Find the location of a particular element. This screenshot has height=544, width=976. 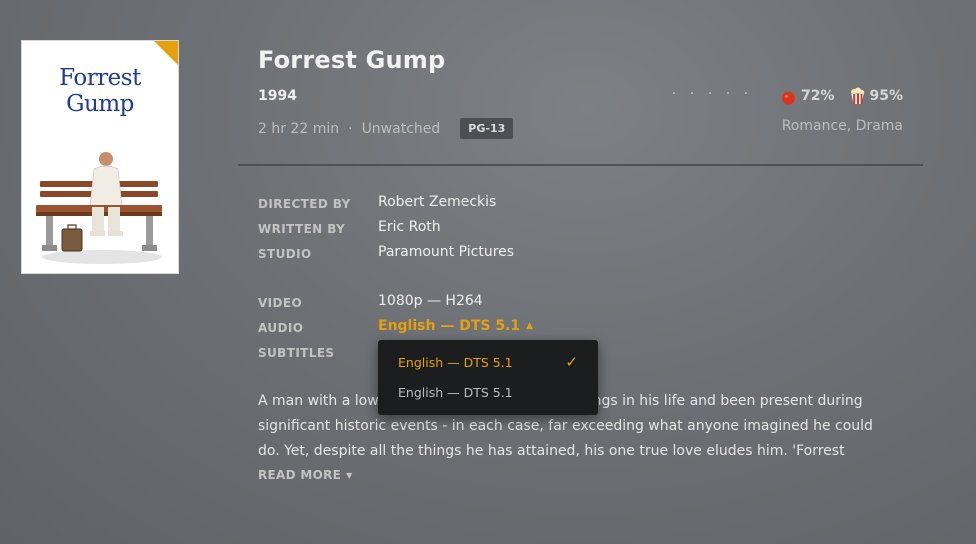

popcorn-icon is located at coordinates (857, 95).